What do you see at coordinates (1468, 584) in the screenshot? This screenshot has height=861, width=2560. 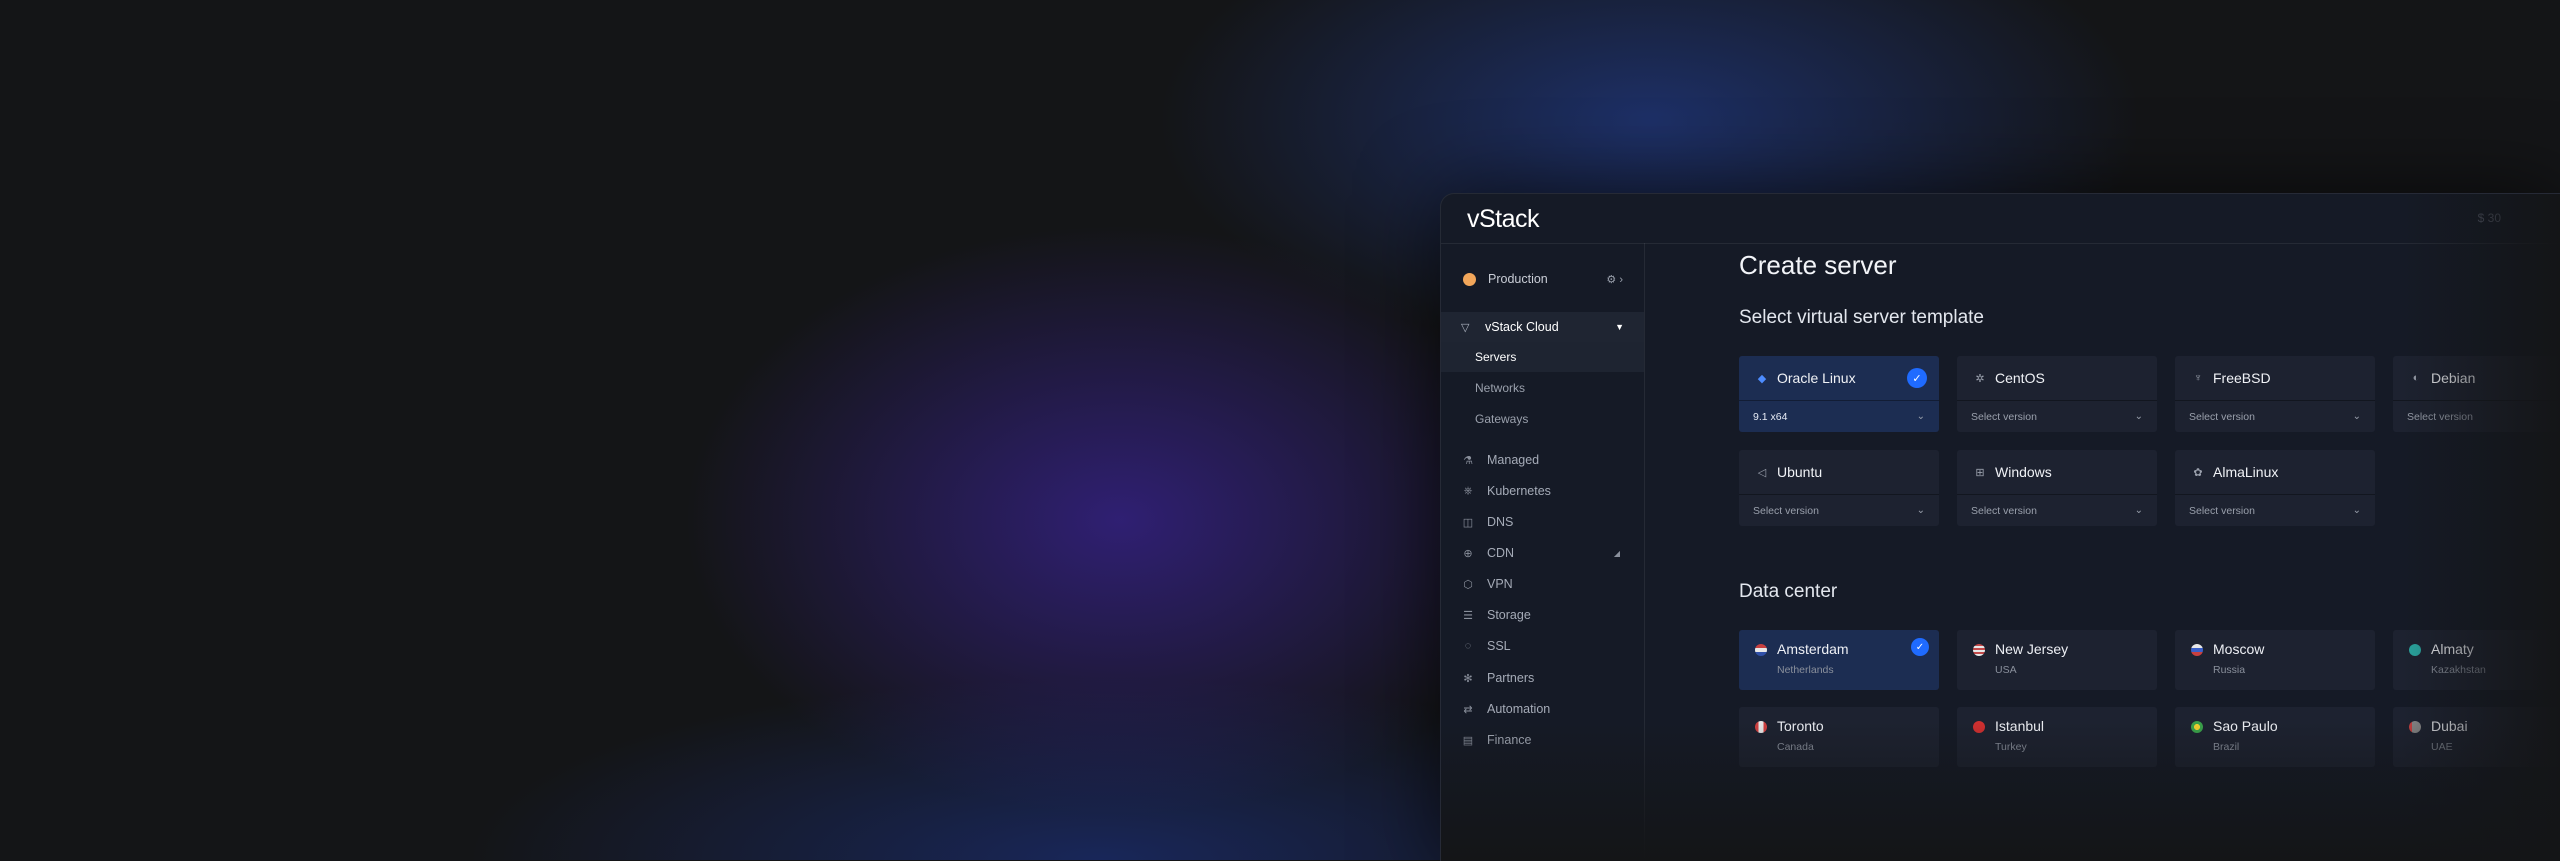 I see `shield-icon: ⬡` at bounding box center [1468, 584].